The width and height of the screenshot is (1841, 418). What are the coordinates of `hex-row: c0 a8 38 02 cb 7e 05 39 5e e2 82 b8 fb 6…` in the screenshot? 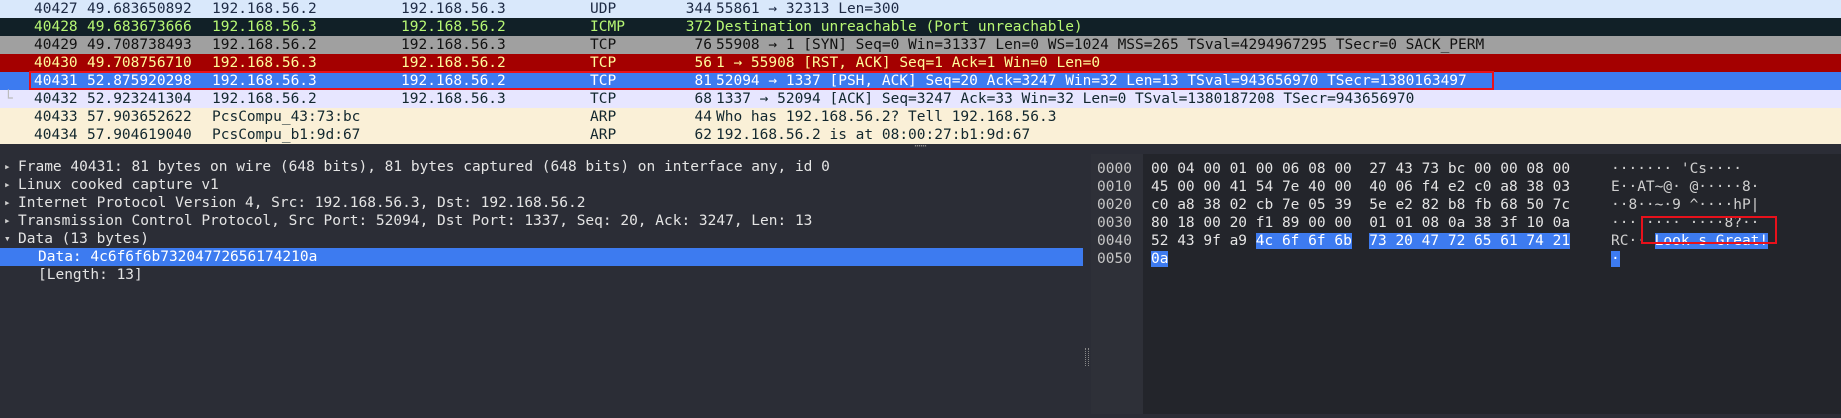 It's located at (1360, 205).